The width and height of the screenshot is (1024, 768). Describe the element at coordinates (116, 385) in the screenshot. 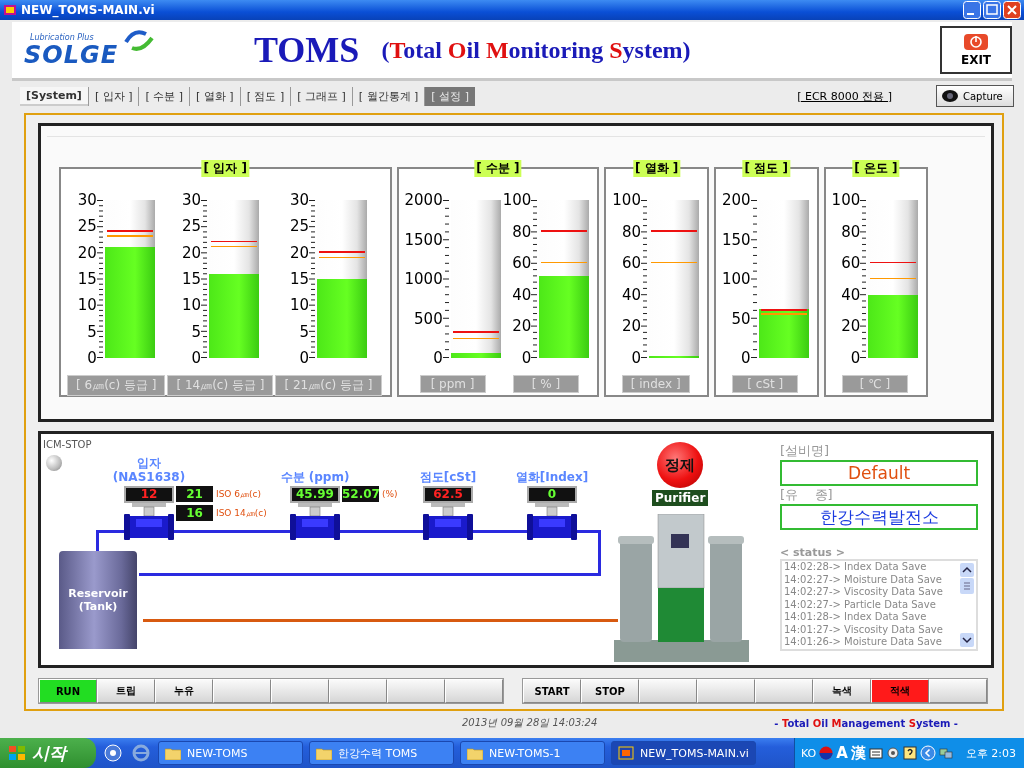

I see `unit-label: [ 6㎛(c) 등급 ]` at that location.